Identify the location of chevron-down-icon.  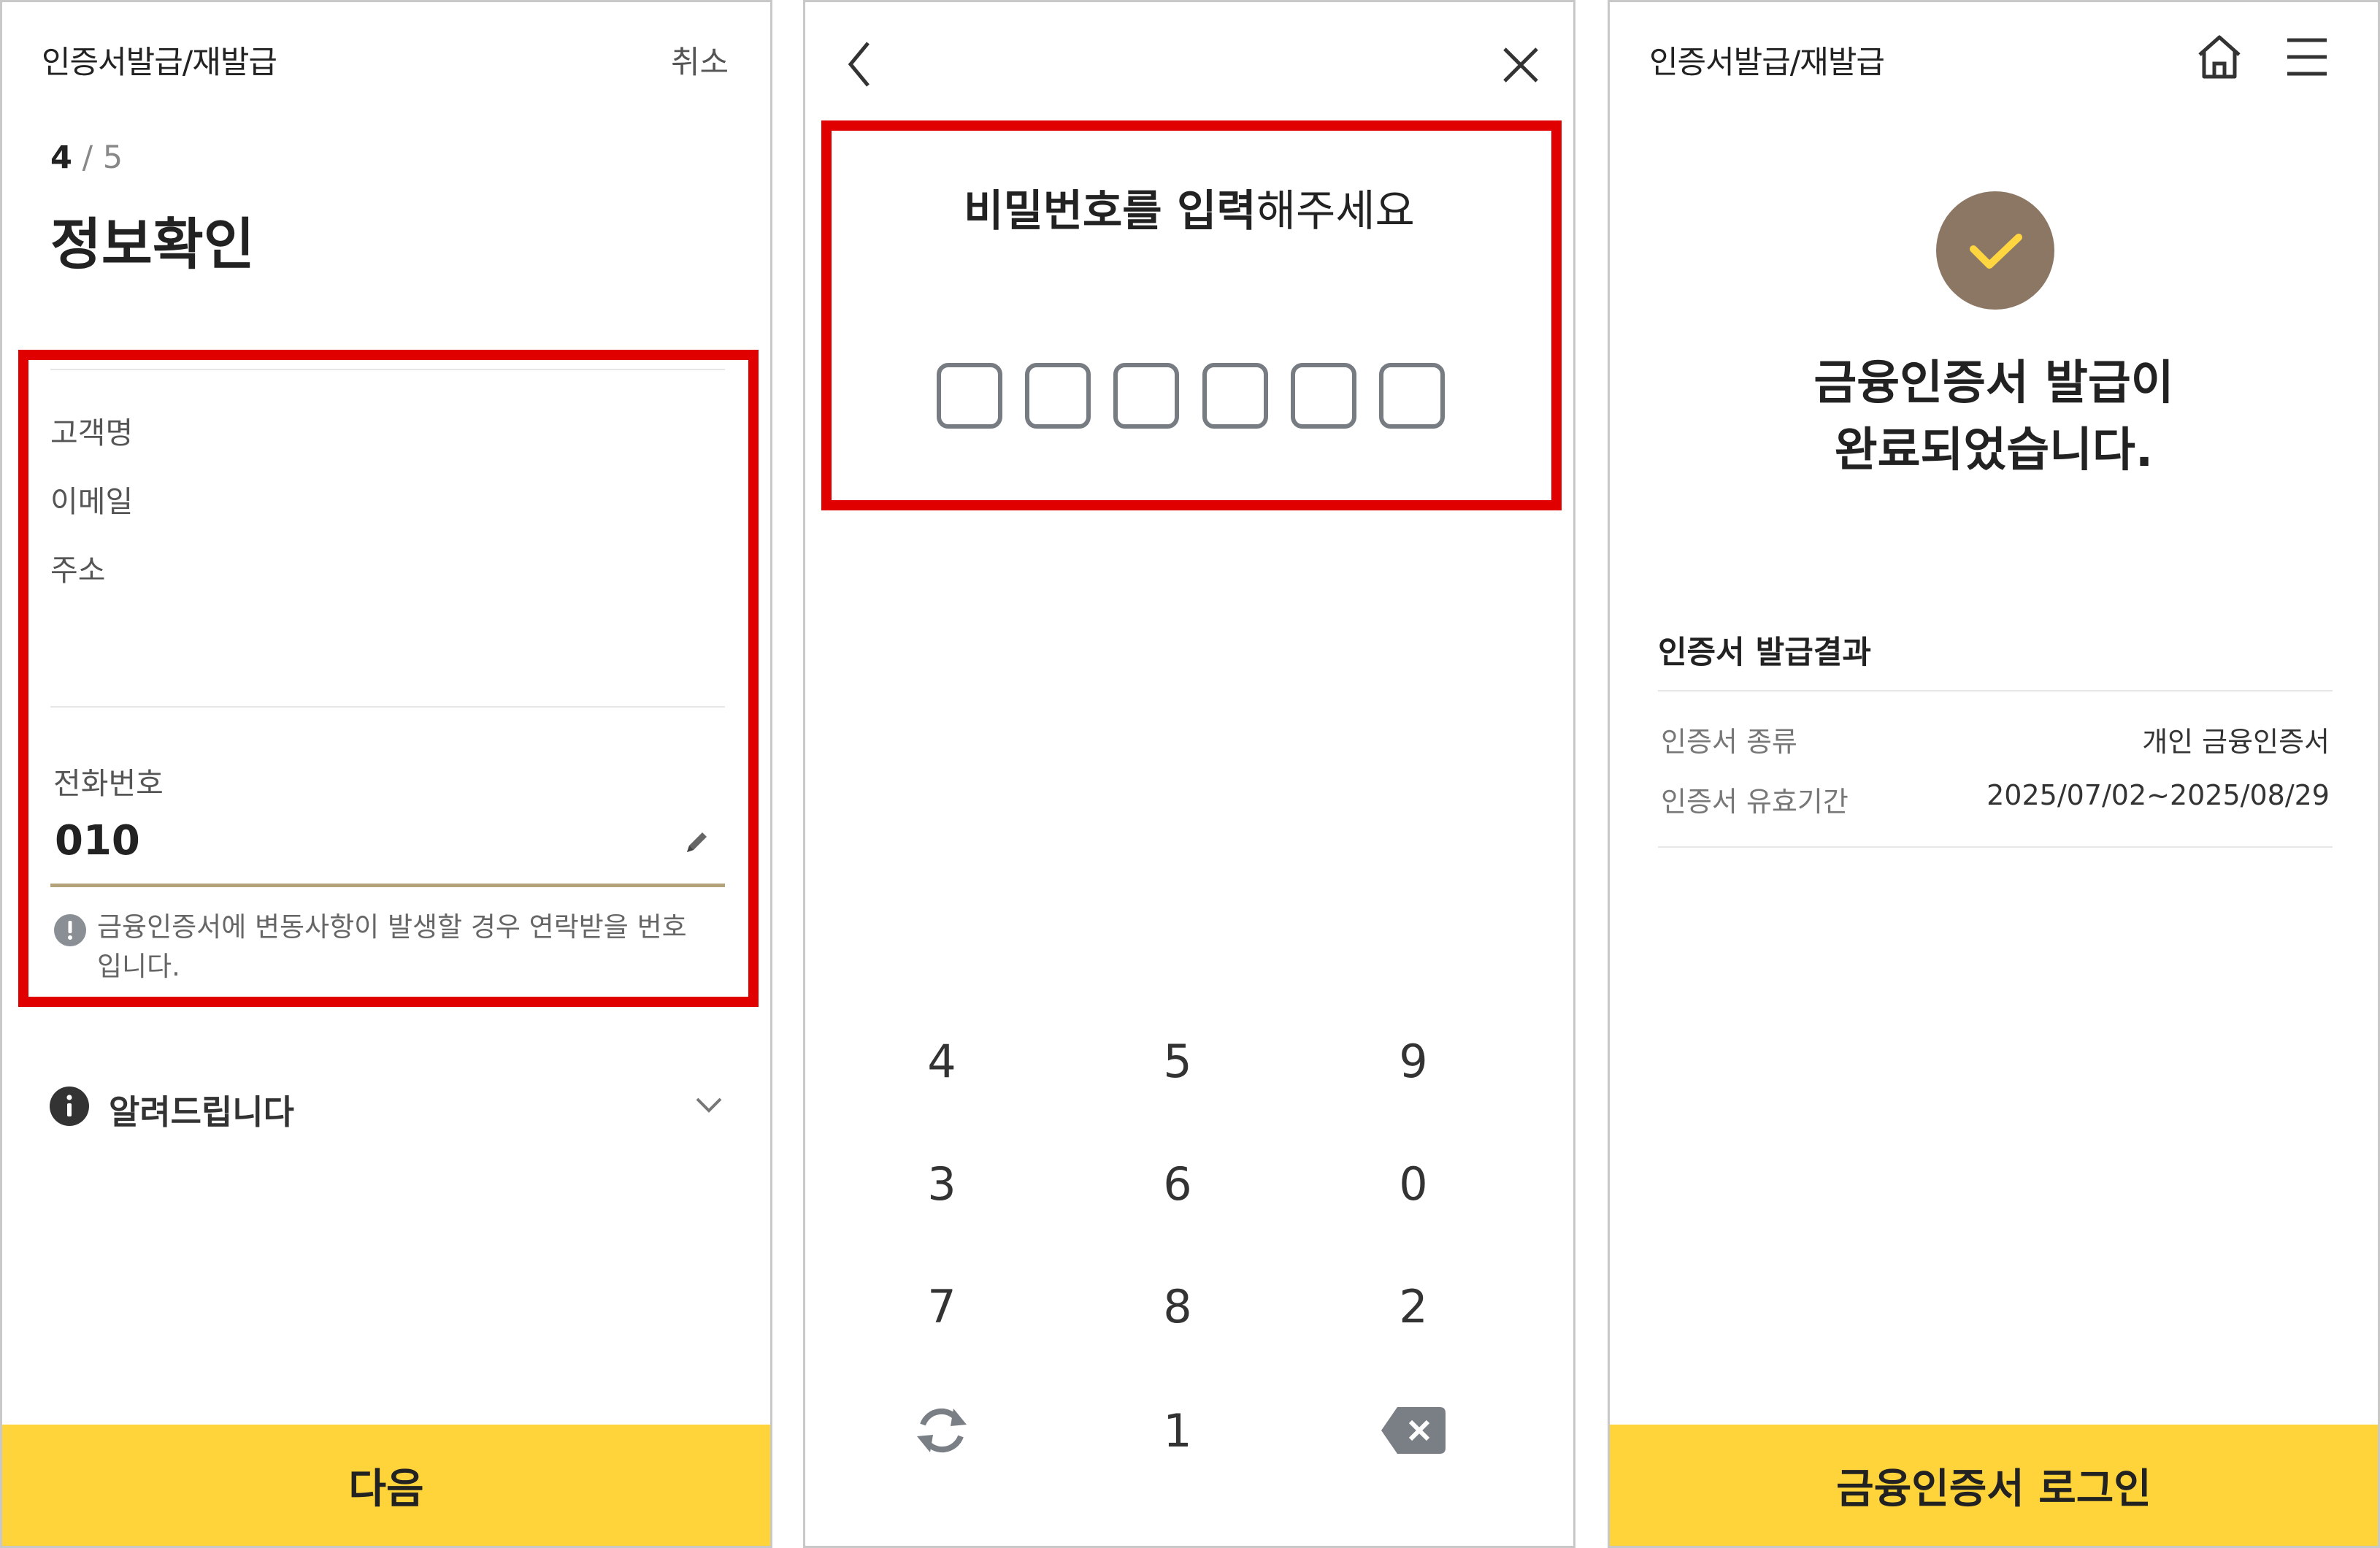
(708, 1105).